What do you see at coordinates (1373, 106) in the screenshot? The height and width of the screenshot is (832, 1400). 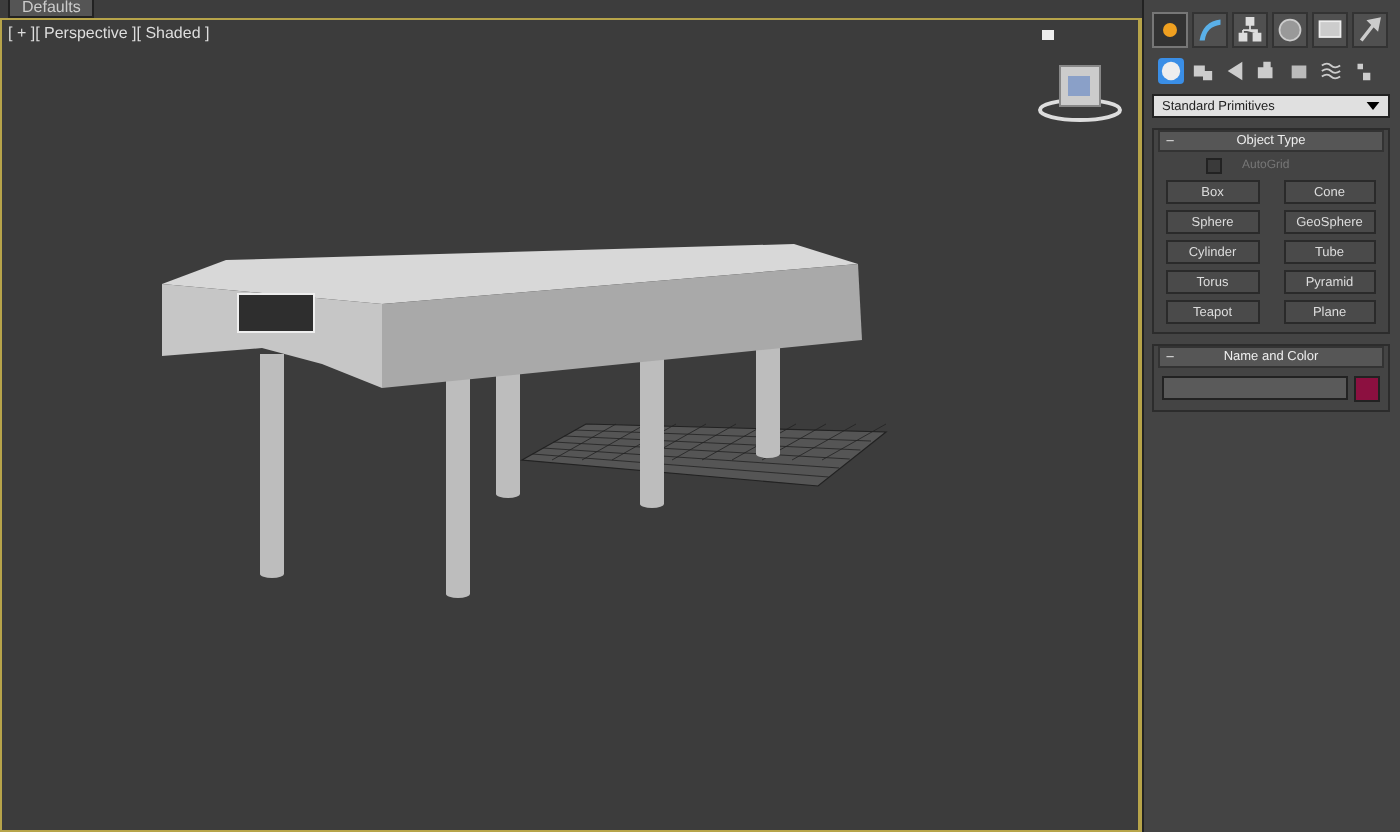 I see `caret-icon` at bounding box center [1373, 106].